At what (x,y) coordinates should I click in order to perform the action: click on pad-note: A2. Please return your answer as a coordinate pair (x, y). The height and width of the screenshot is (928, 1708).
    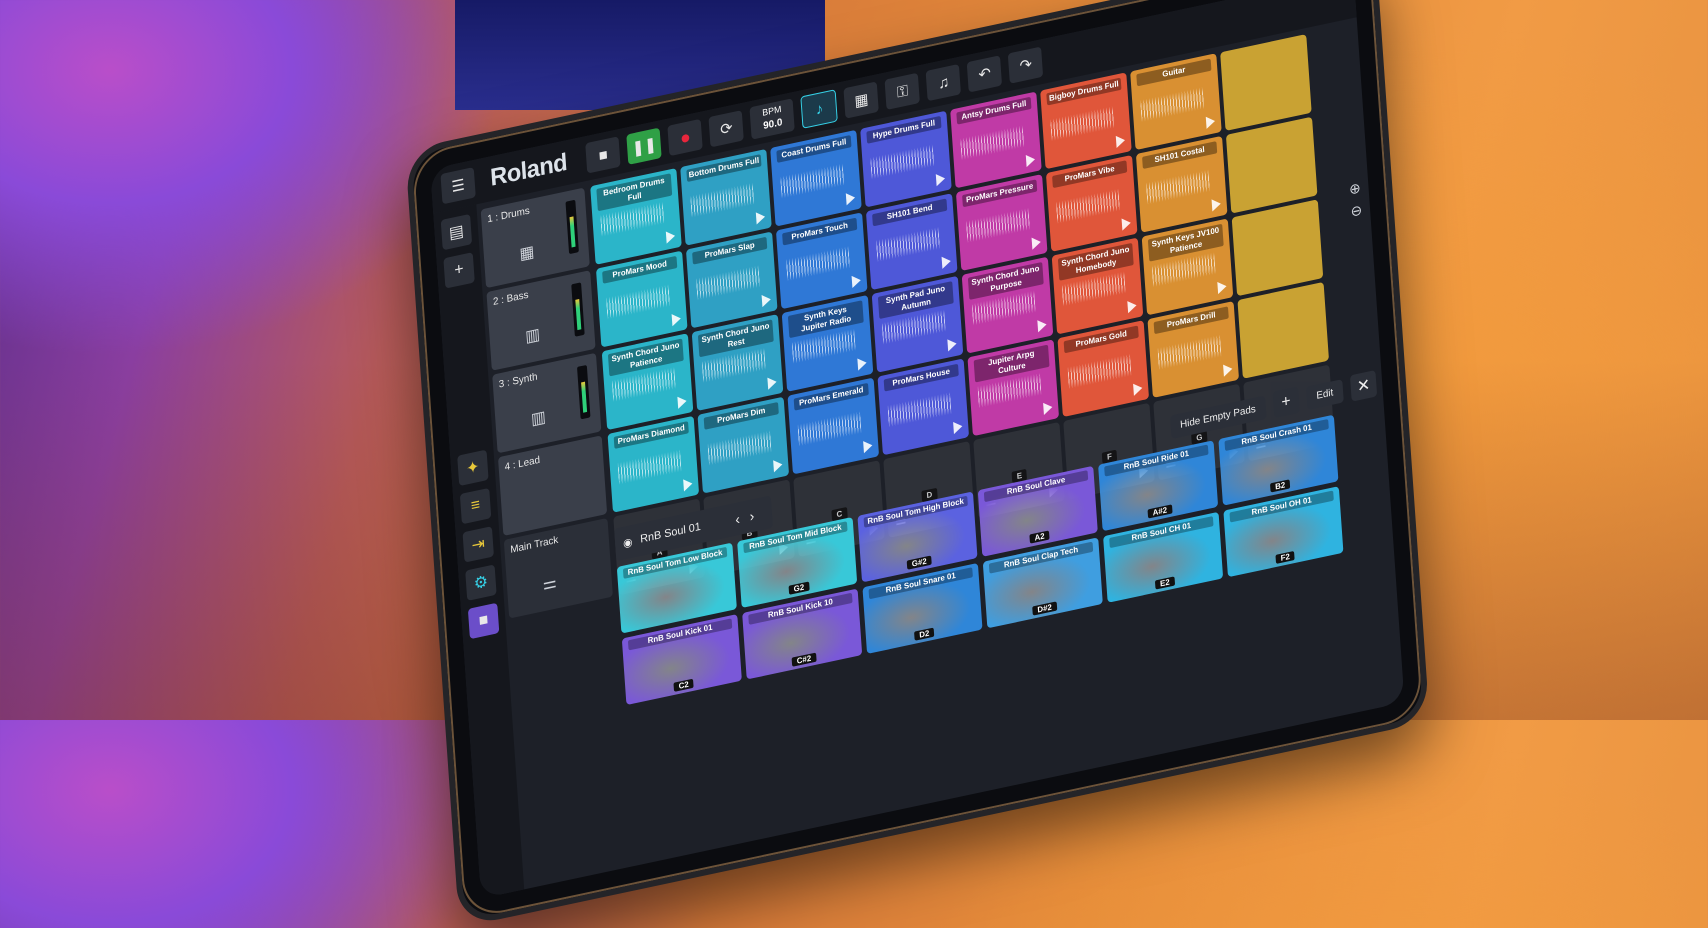
    Looking at the image, I should click on (1039, 537).